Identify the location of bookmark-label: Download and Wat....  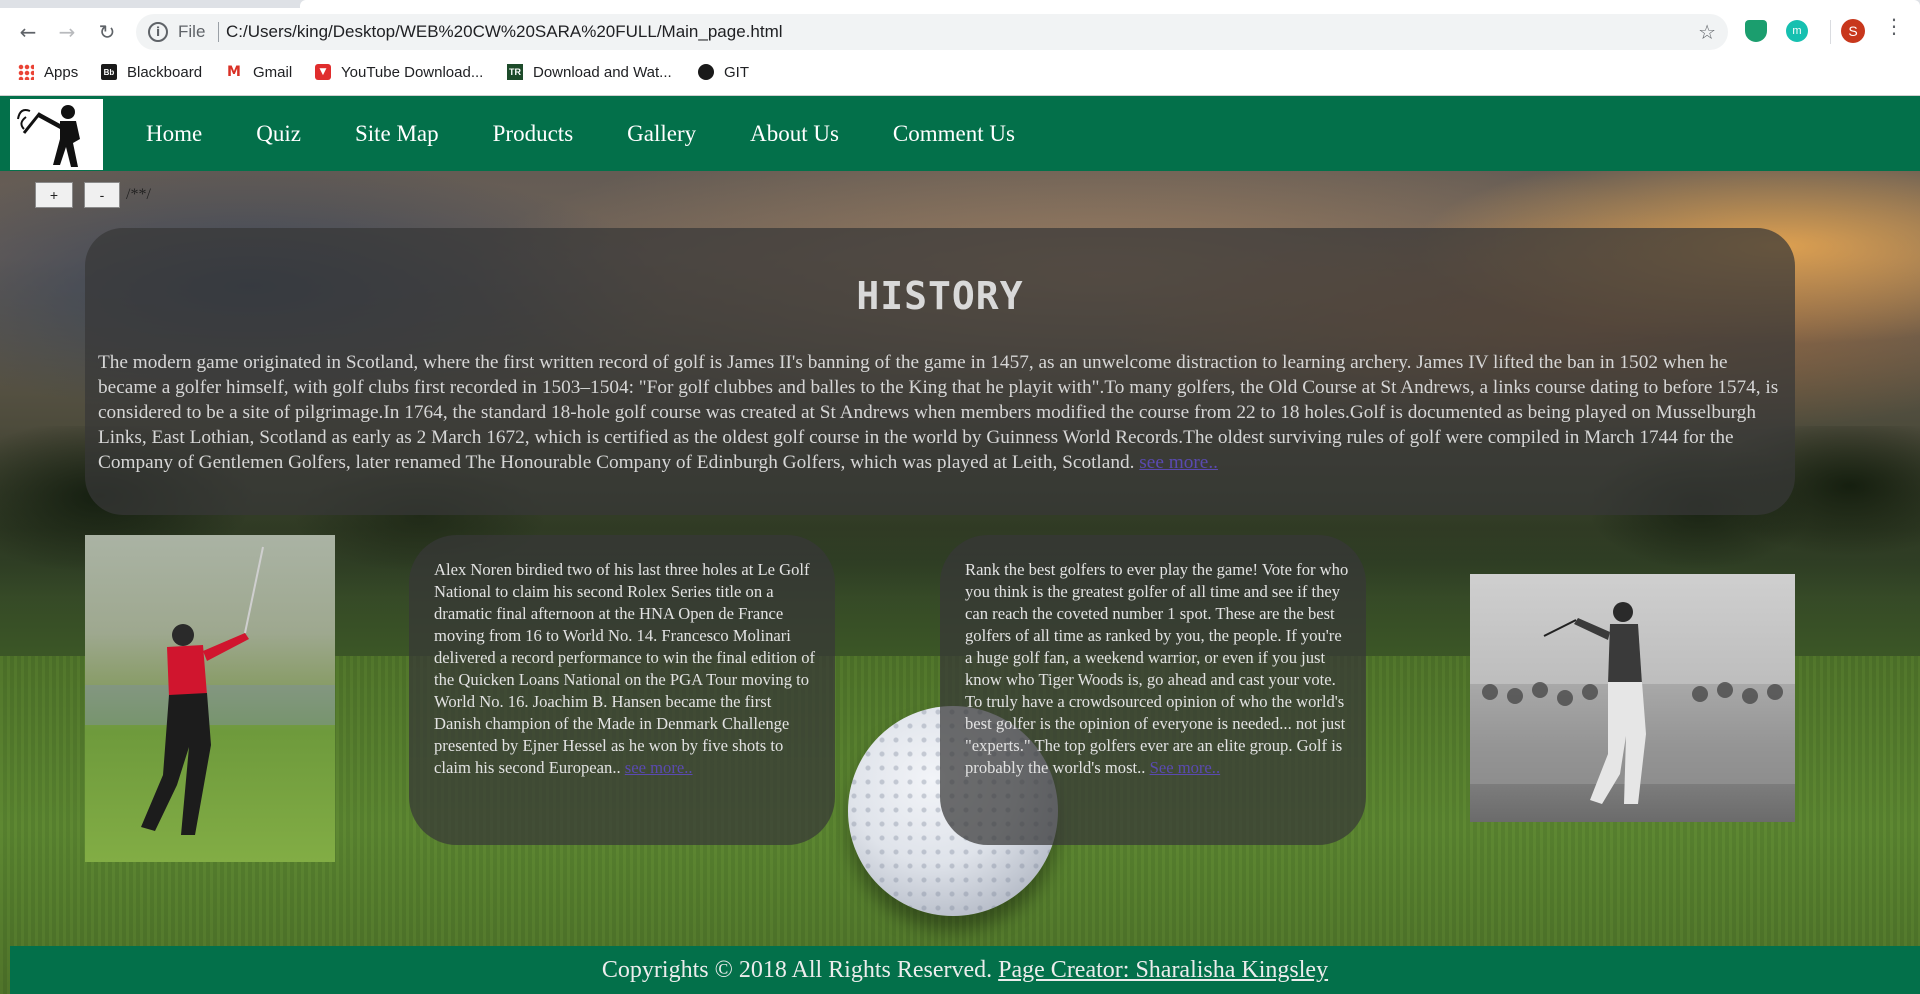
(602, 72).